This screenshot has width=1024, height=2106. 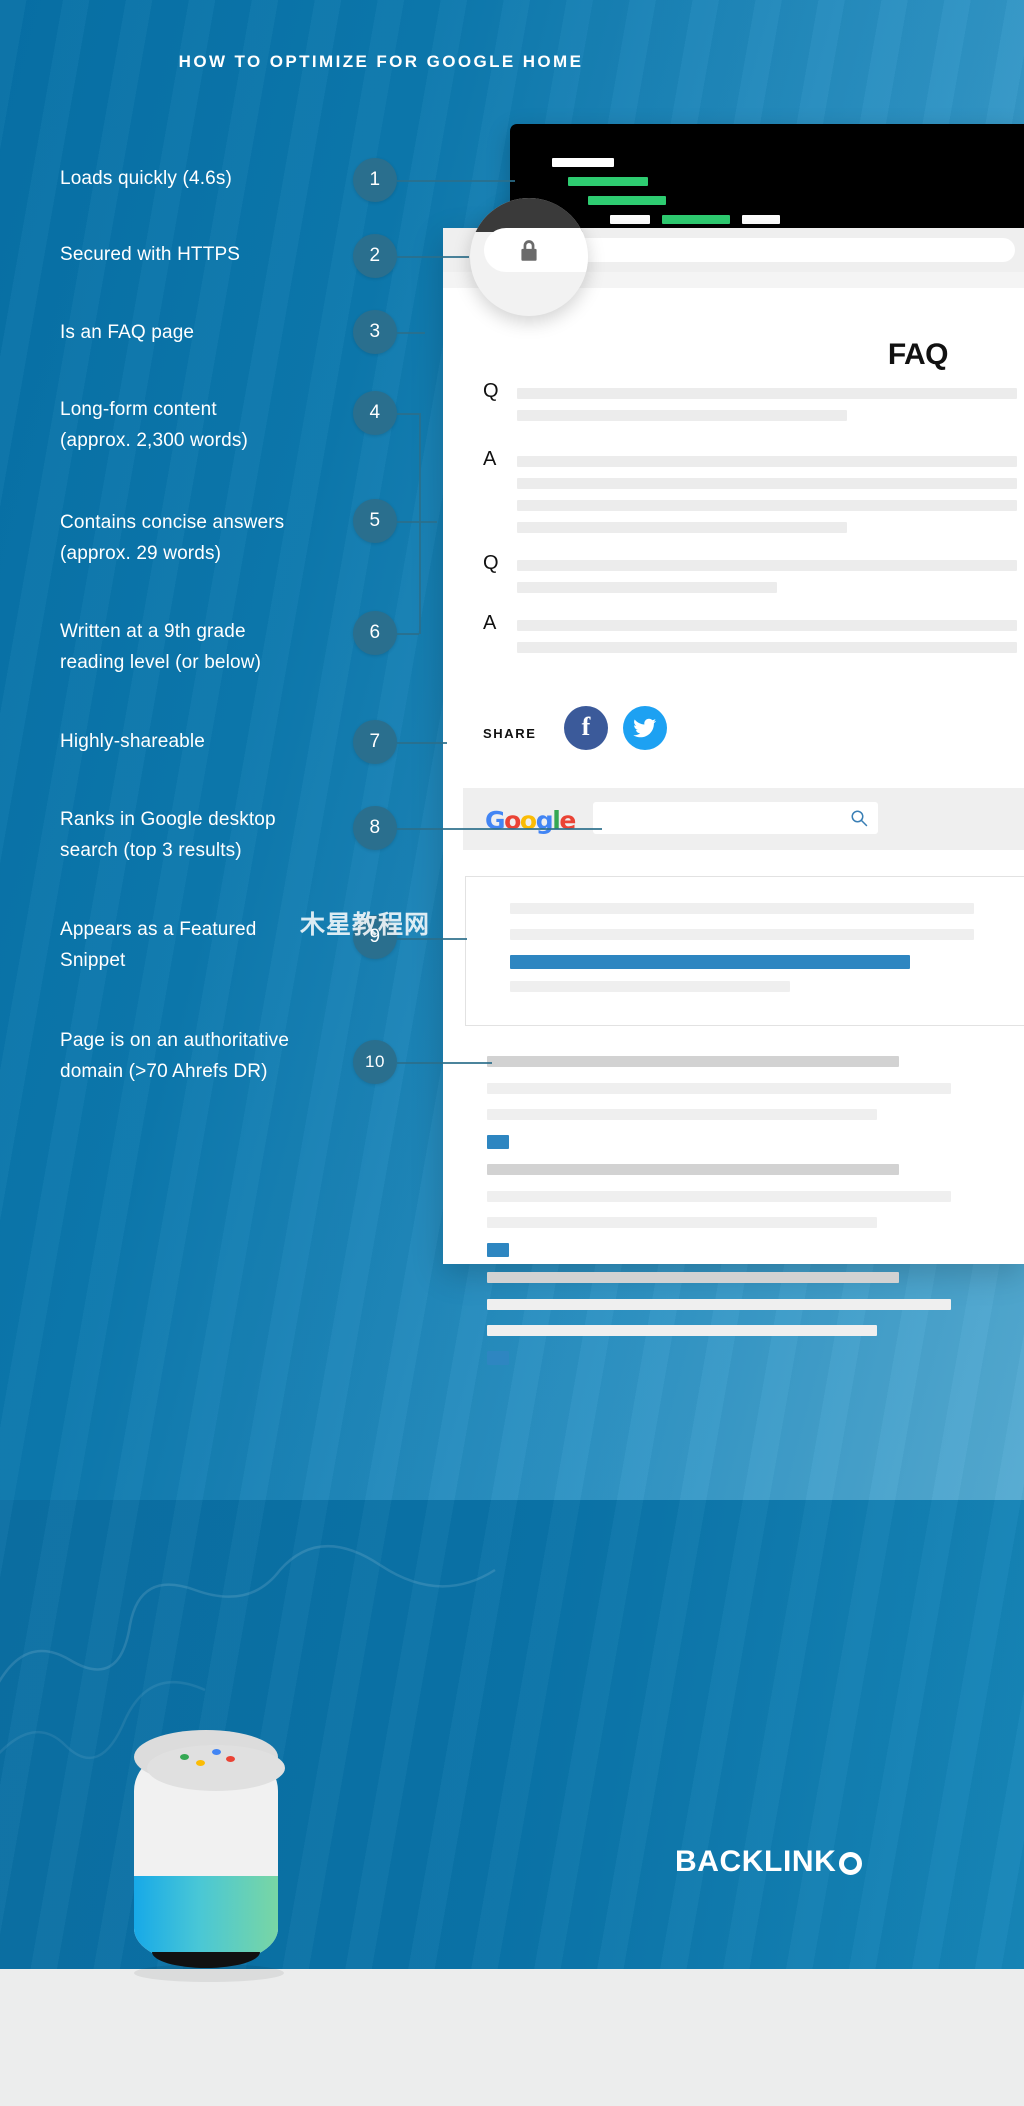 I want to click on checklist-item-line1: Ranks in Google desktop, so click(x=168, y=819).